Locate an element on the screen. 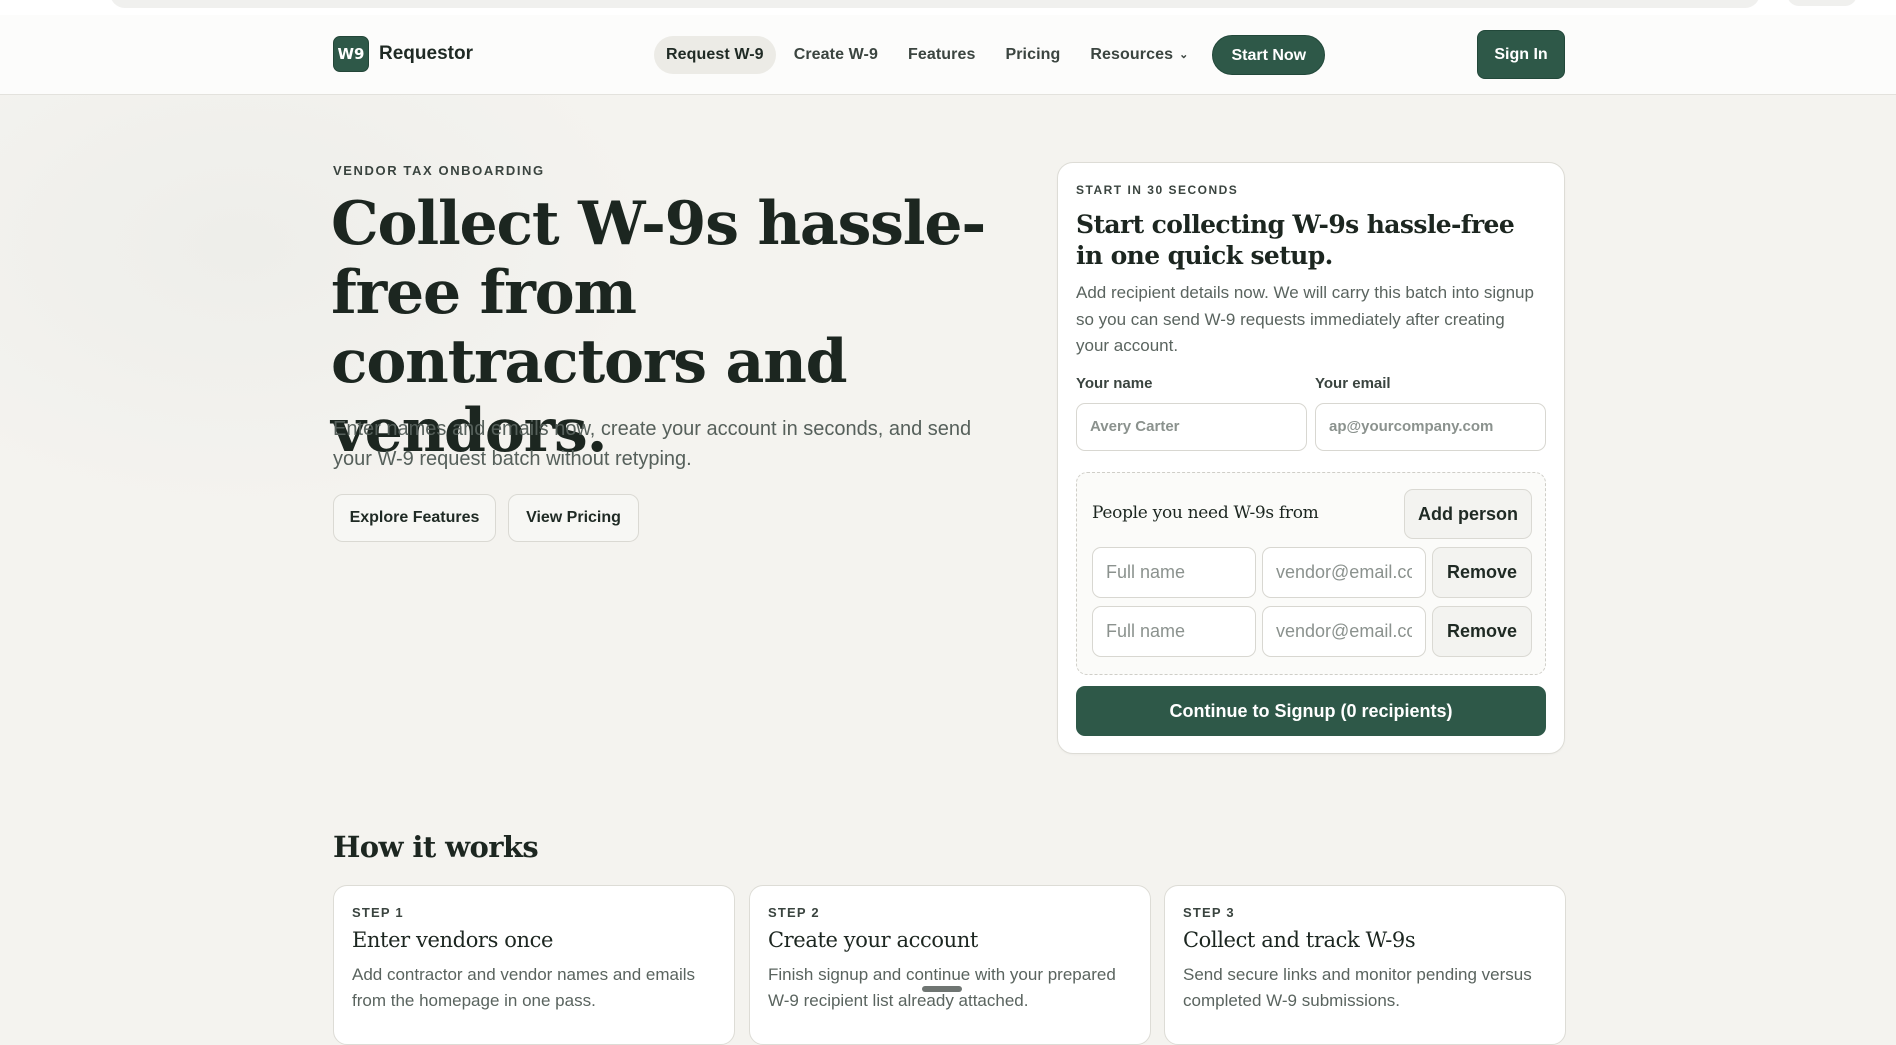 The height and width of the screenshot is (1045, 1896). step-label: STEP 1 is located at coordinates (378, 912).